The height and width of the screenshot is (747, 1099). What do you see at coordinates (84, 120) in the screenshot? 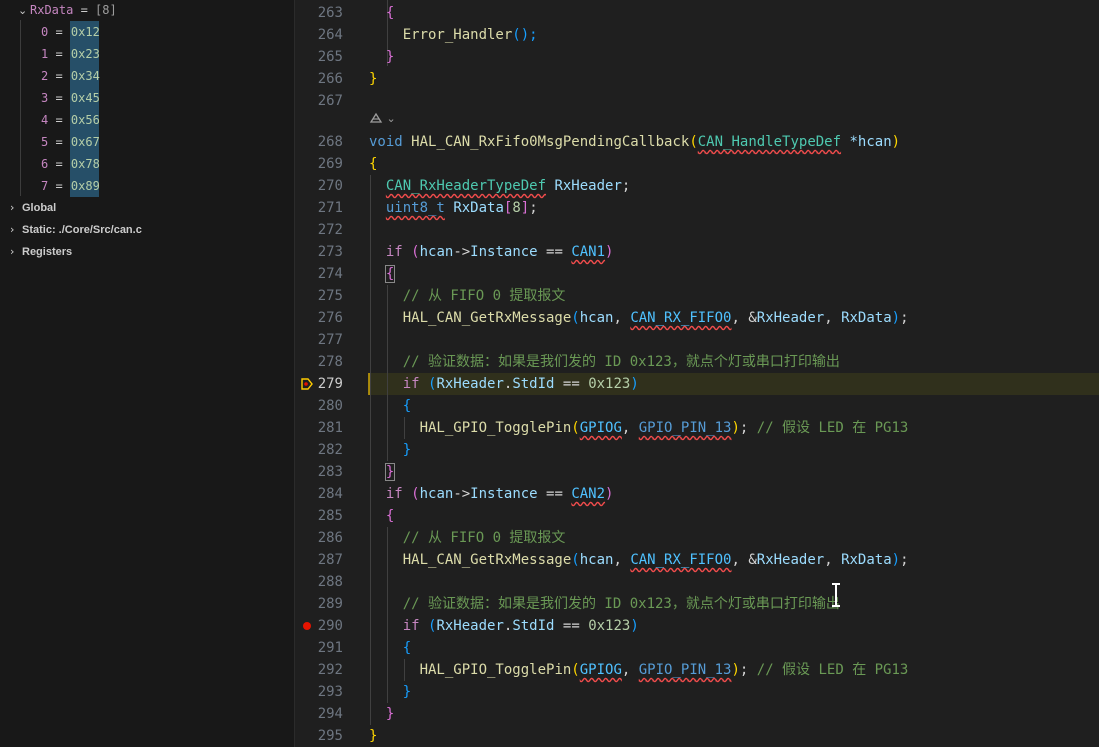
I see `element-value: 0x56` at bounding box center [84, 120].